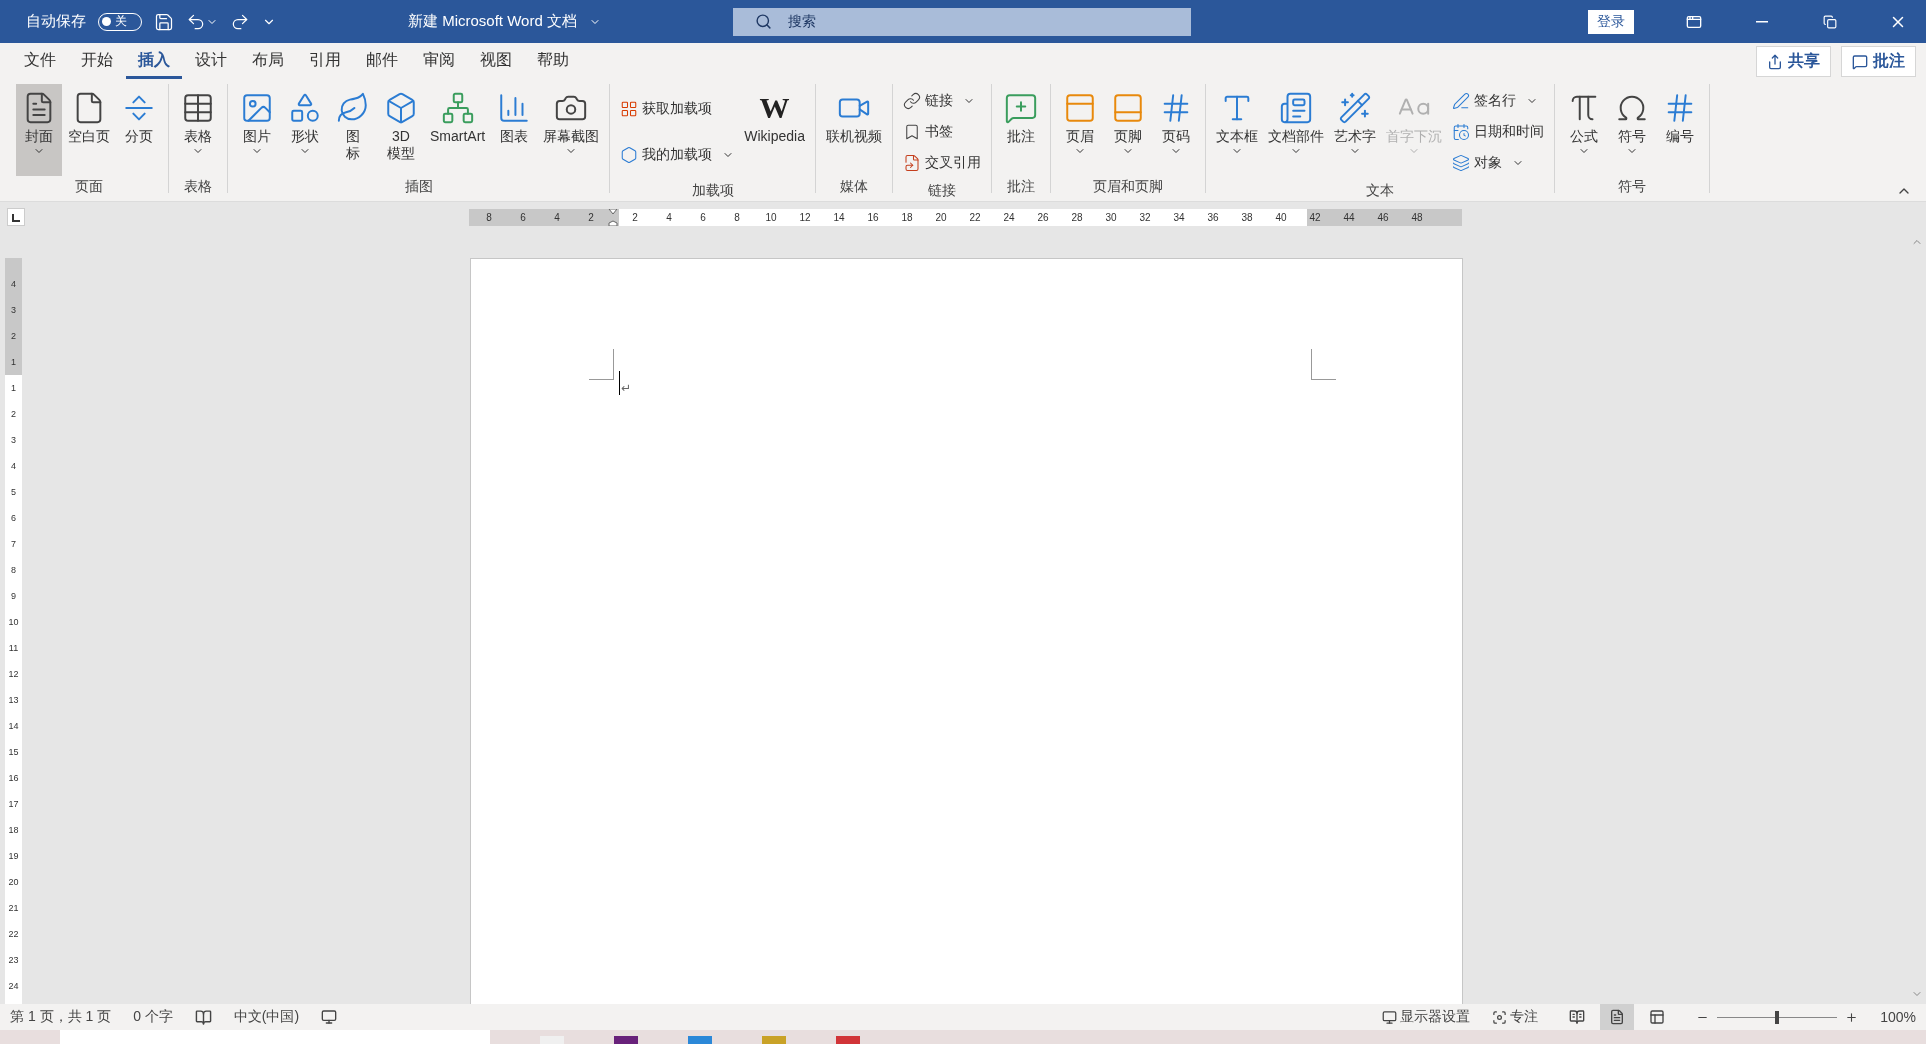 The width and height of the screenshot is (1926, 1044). What do you see at coordinates (439, 61) in the screenshot?
I see `ribbon-tab: 审阅` at bounding box center [439, 61].